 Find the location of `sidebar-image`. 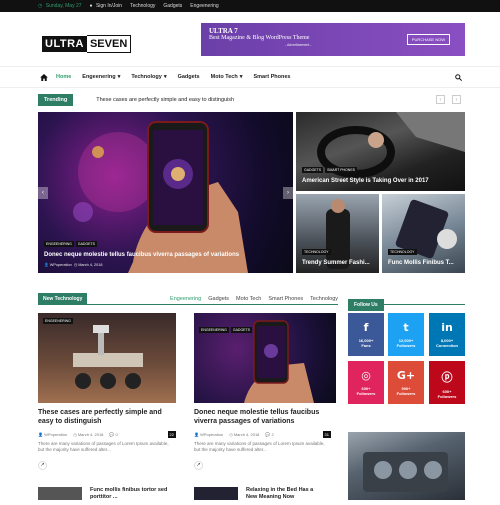

sidebar-image is located at coordinates (406, 466).